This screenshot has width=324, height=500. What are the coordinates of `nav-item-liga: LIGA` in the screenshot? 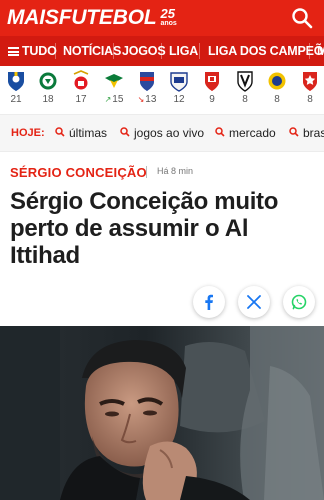 It's located at (183, 51).